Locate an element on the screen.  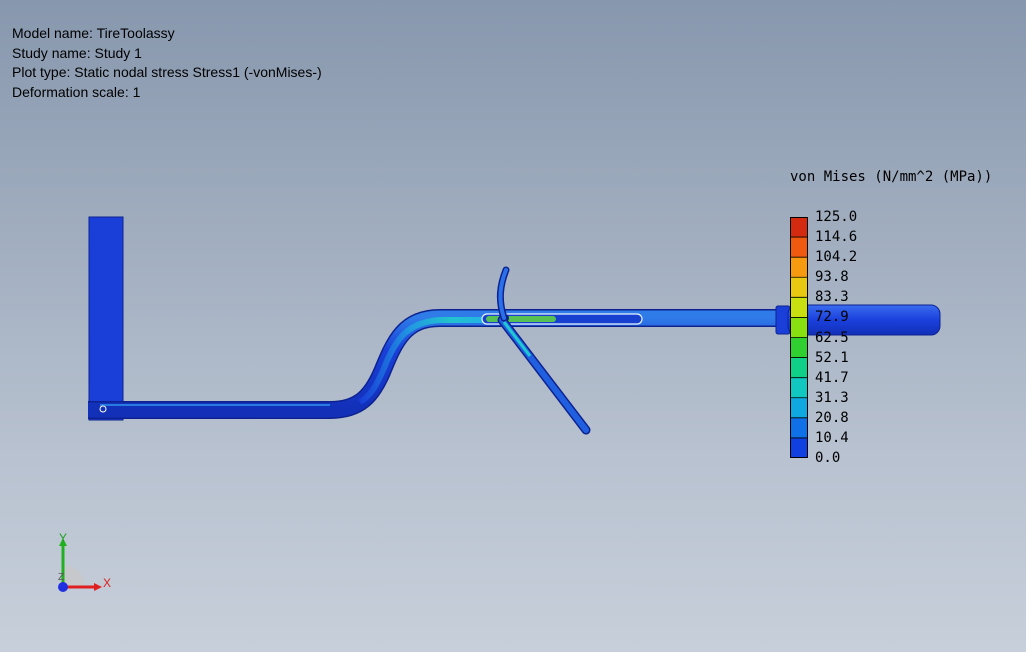
legend-colorbar is located at coordinates (799, 337).